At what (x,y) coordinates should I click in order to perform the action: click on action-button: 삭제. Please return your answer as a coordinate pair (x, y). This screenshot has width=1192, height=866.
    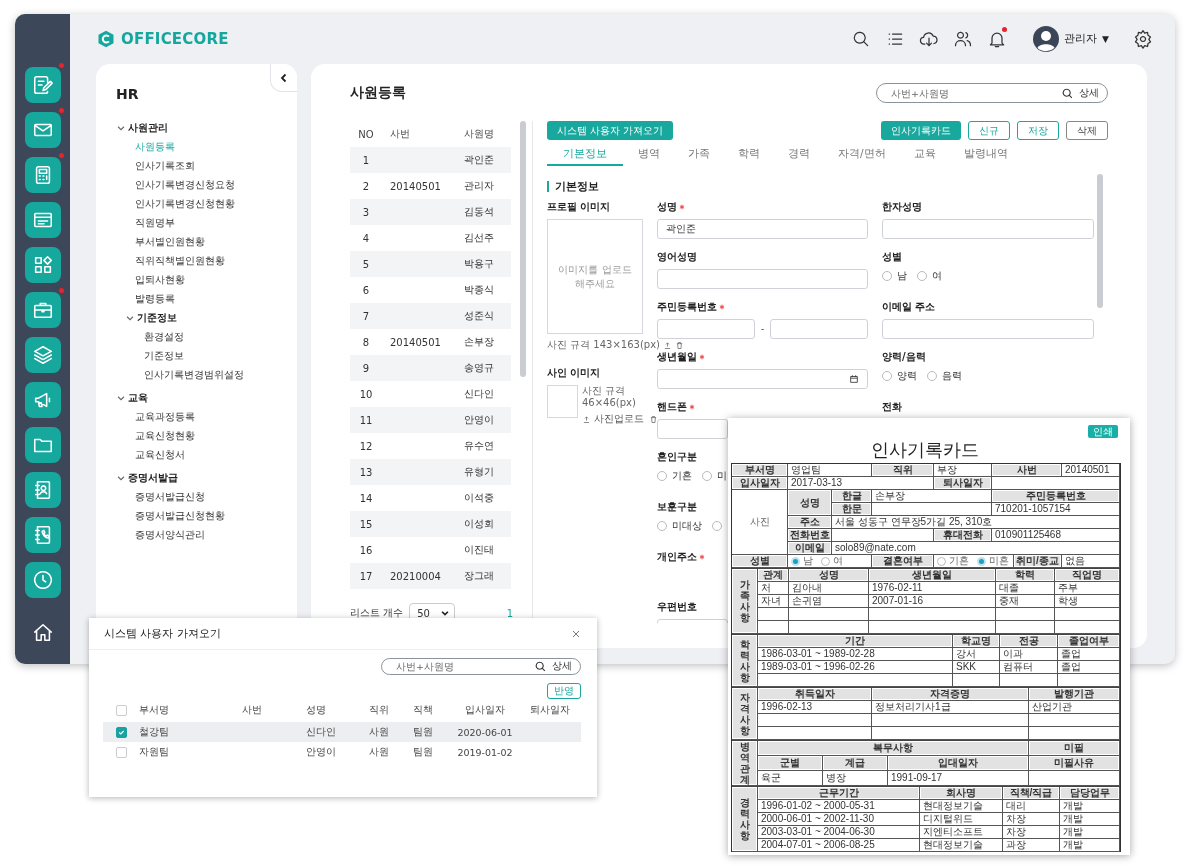
    Looking at the image, I should click on (1087, 130).